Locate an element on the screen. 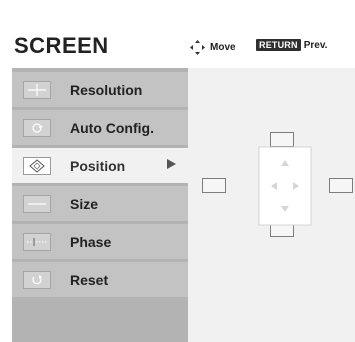 This screenshot has width=355, height=342. position-right-box is located at coordinates (341, 185).